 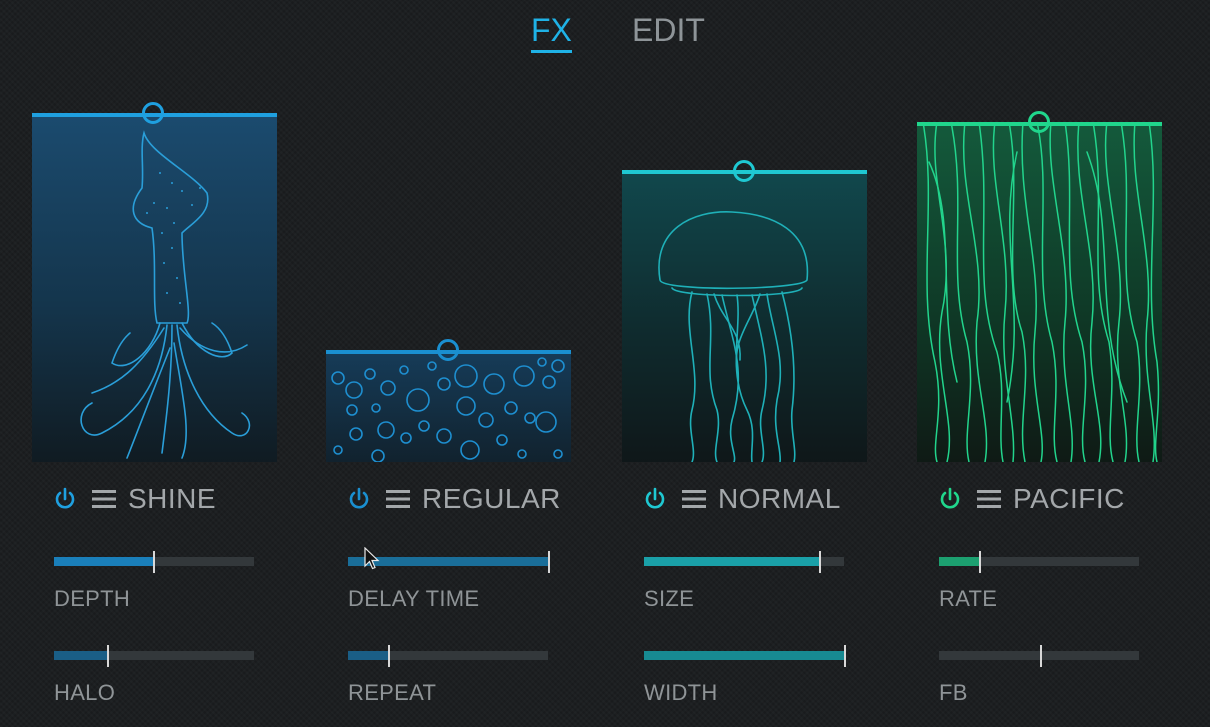 What do you see at coordinates (669, 598) in the screenshot?
I see `param-label: SIZE` at bounding box center [669, 598].